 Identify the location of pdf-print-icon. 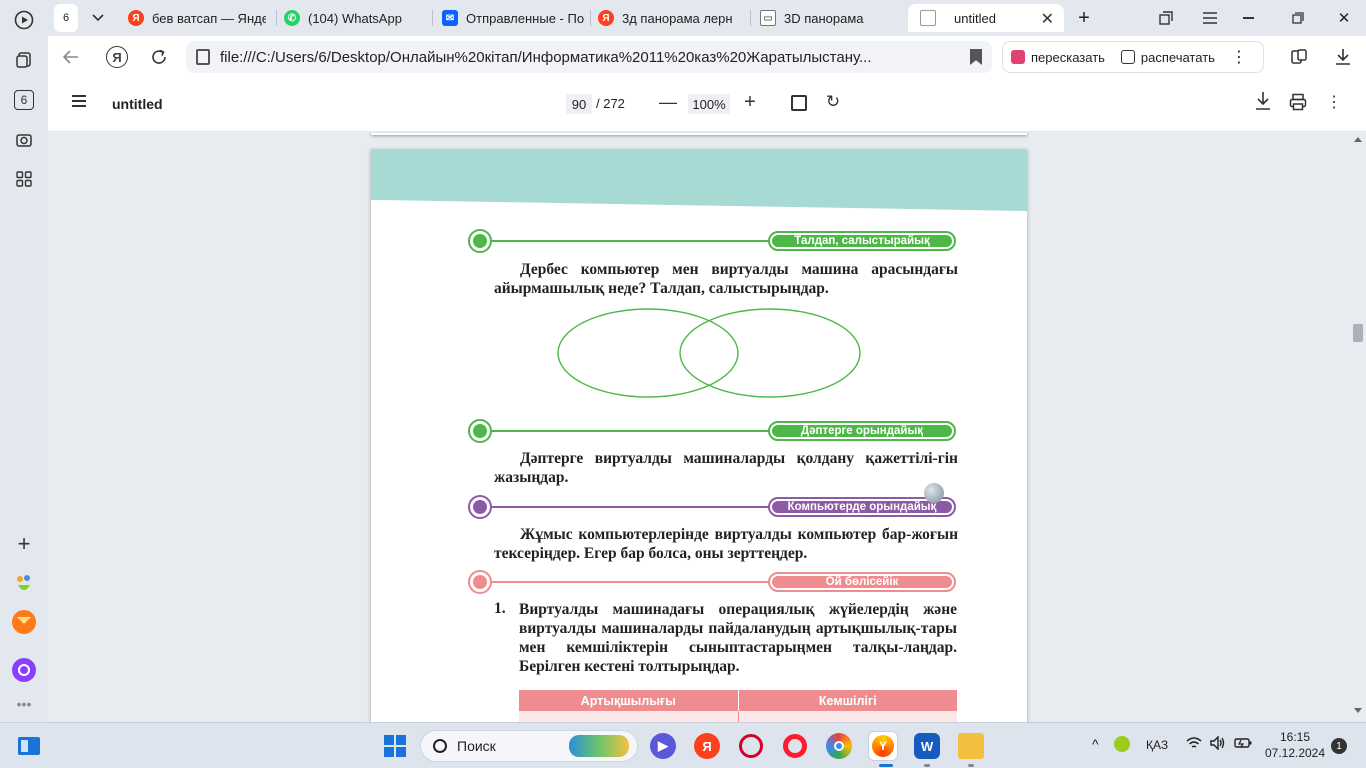
(1298, 102).